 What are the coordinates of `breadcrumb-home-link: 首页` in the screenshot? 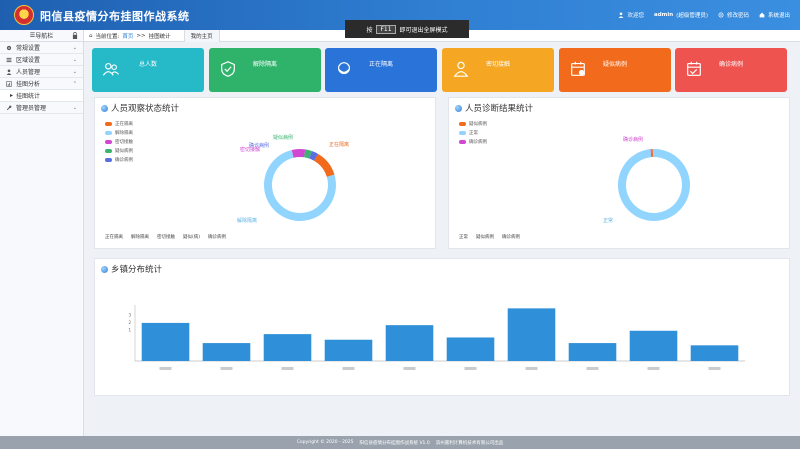 It's located at (127, 36).